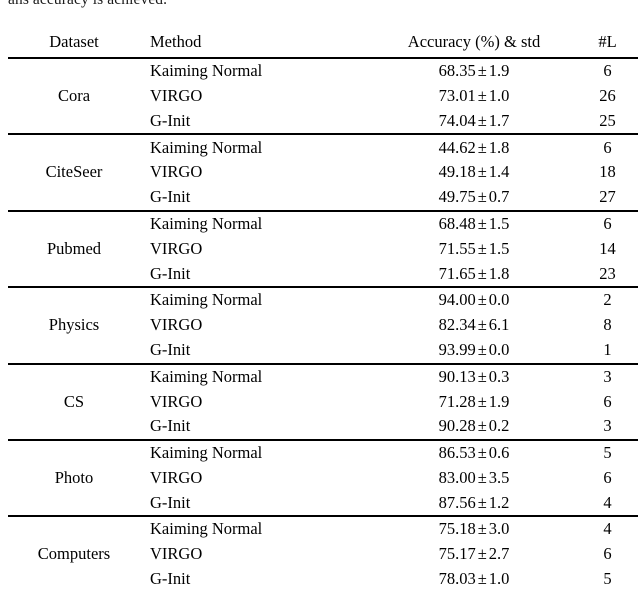 This screenshot has width=640, height=592. Describe the element at coordinates (499, 554) in the screenshot. I see `accuracy-std: 2.7` at that location.